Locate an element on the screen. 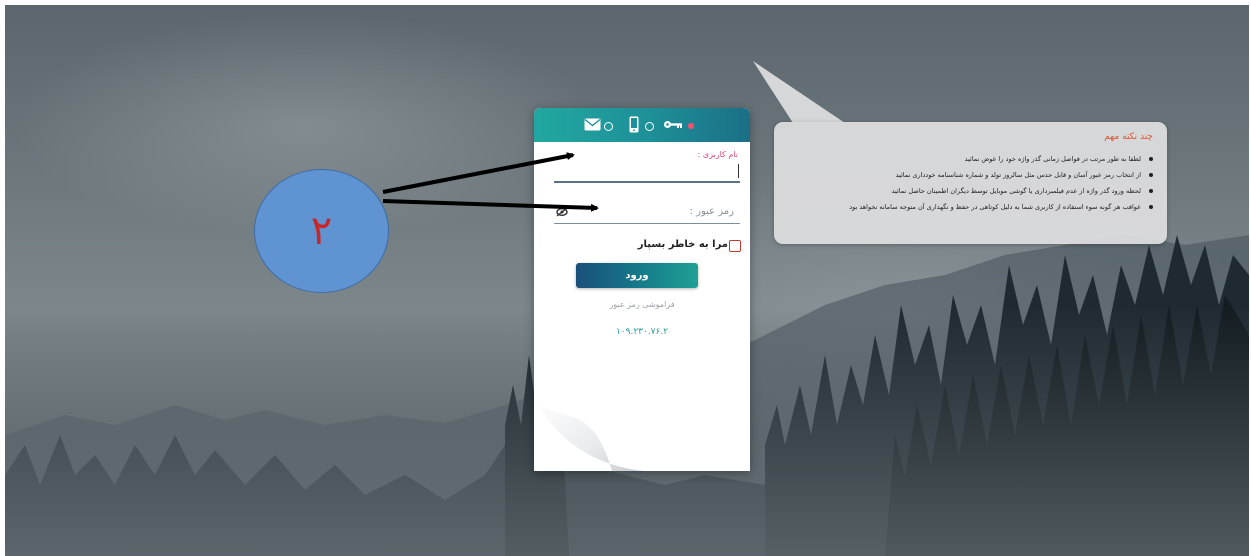 The width and height of the screenshot is (1251, 556). arrow-to-username is located at coordinates (478, 173).